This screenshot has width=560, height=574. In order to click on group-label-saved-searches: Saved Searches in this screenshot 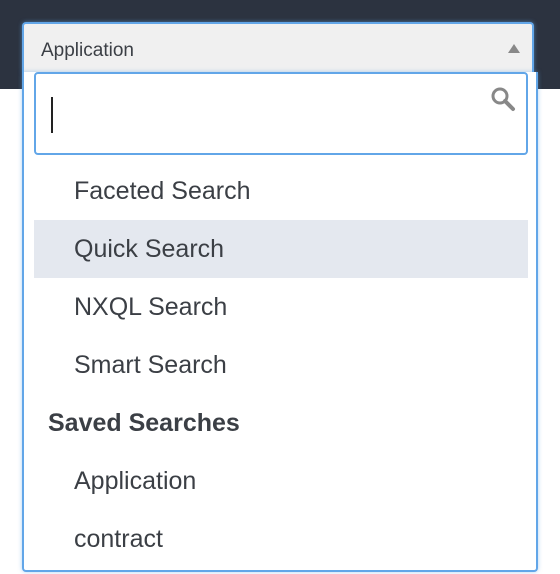, I will do `click(144, 423)`.